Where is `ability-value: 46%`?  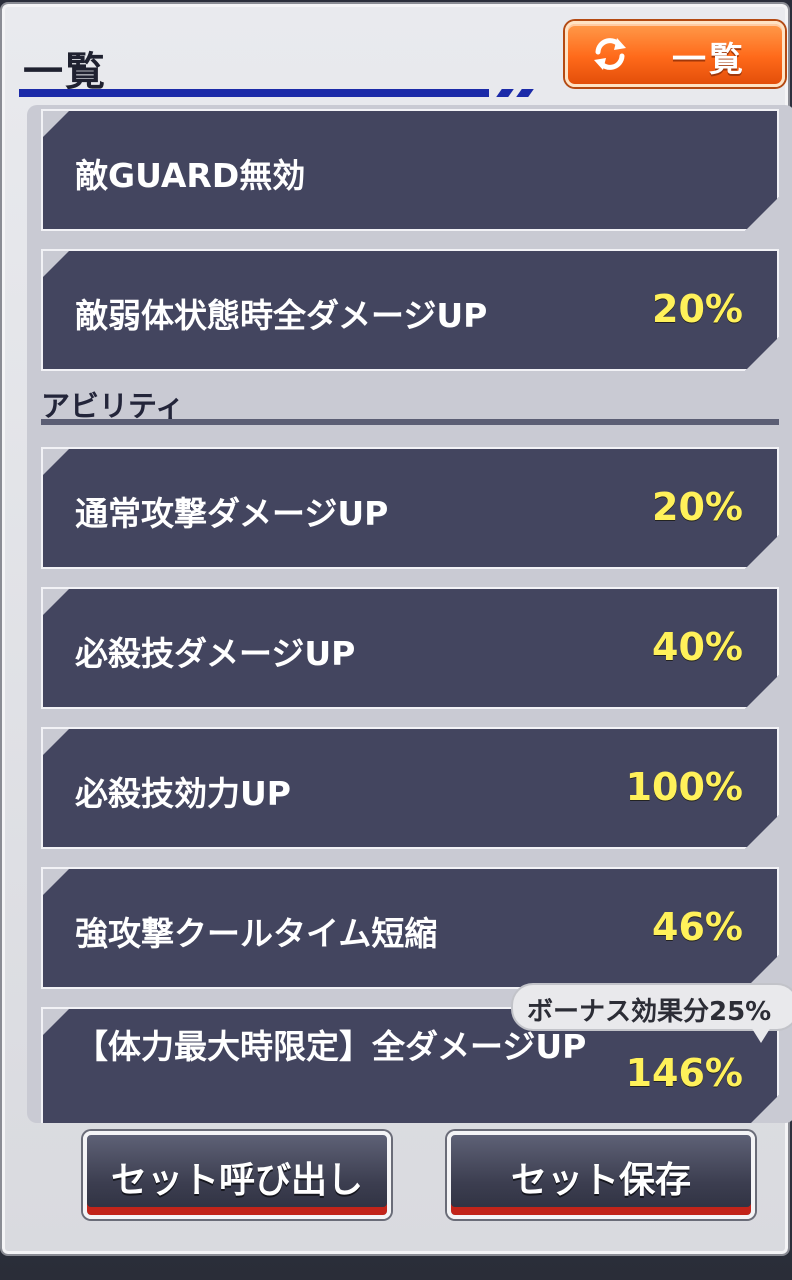
ability-value: 46% is located at coordinates (697, 927).